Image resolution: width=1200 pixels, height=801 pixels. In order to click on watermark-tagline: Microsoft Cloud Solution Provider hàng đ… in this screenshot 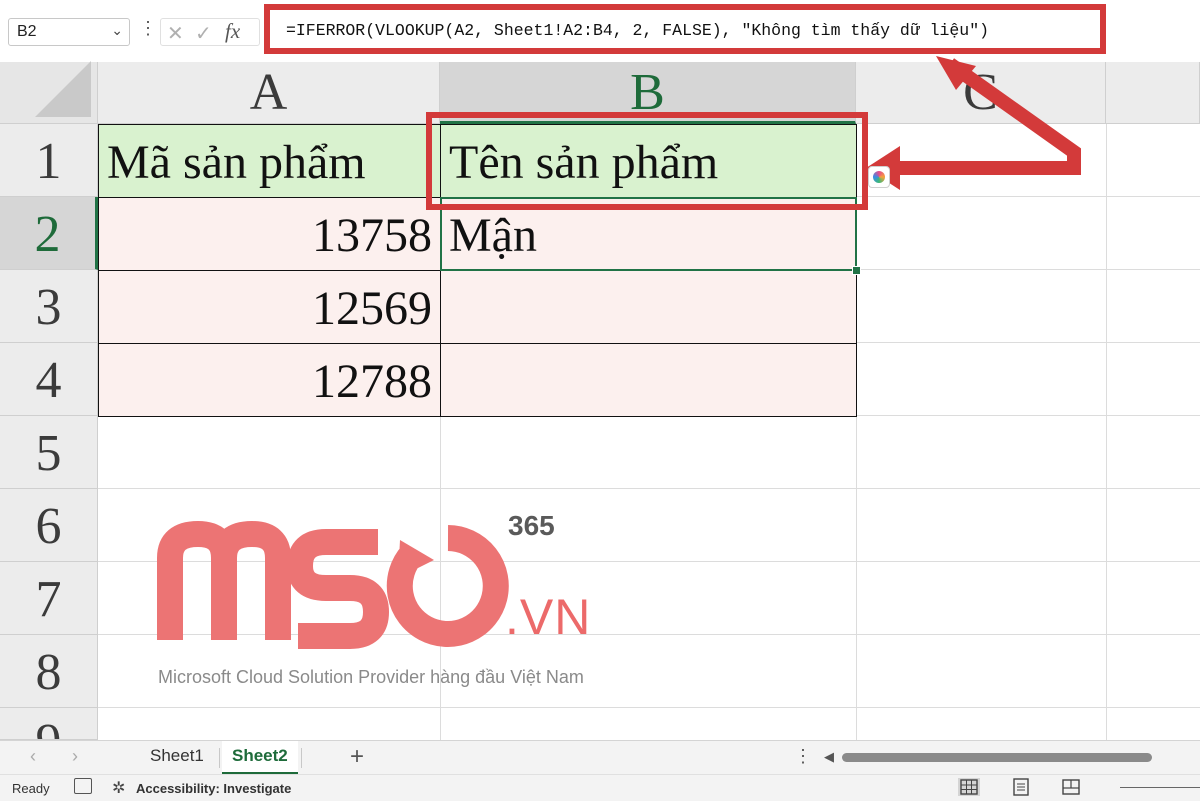, I will do `click(371, 677)`.